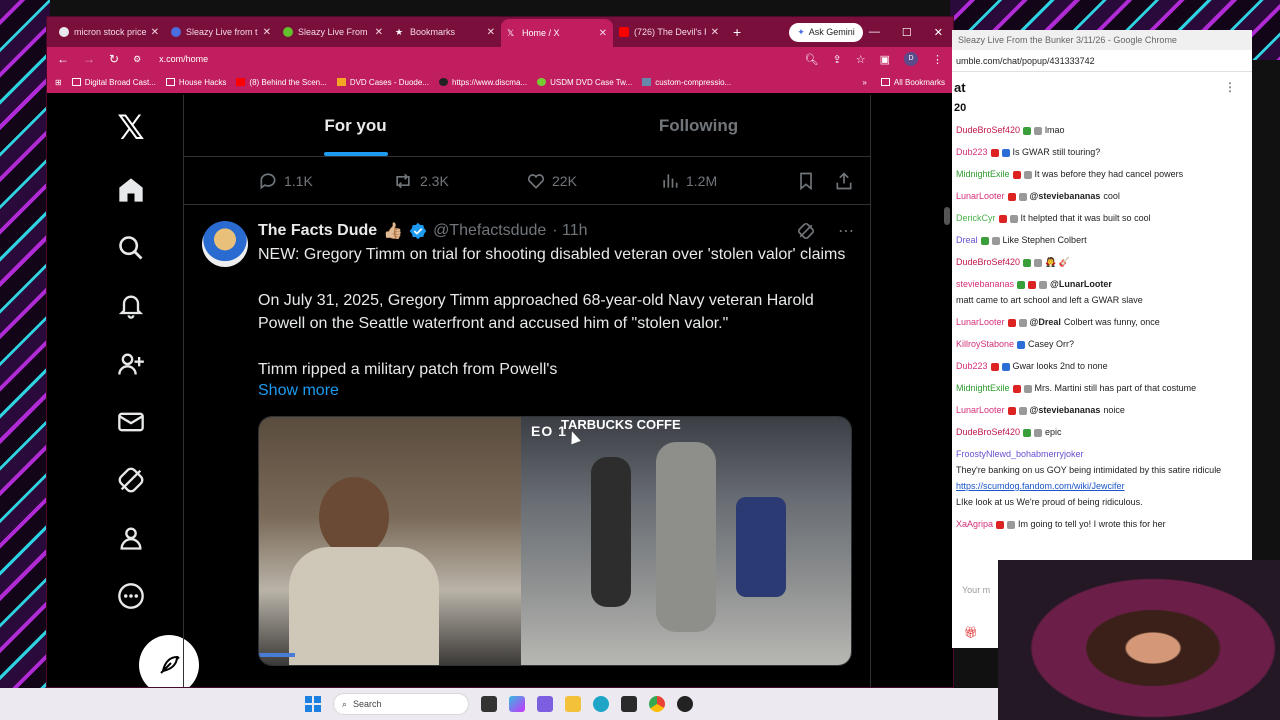 This screenshot has height=720, width=1280. Describe the element at coordinates (874, 32) in the screenshot. I see `minimize-icon: —` at that location.